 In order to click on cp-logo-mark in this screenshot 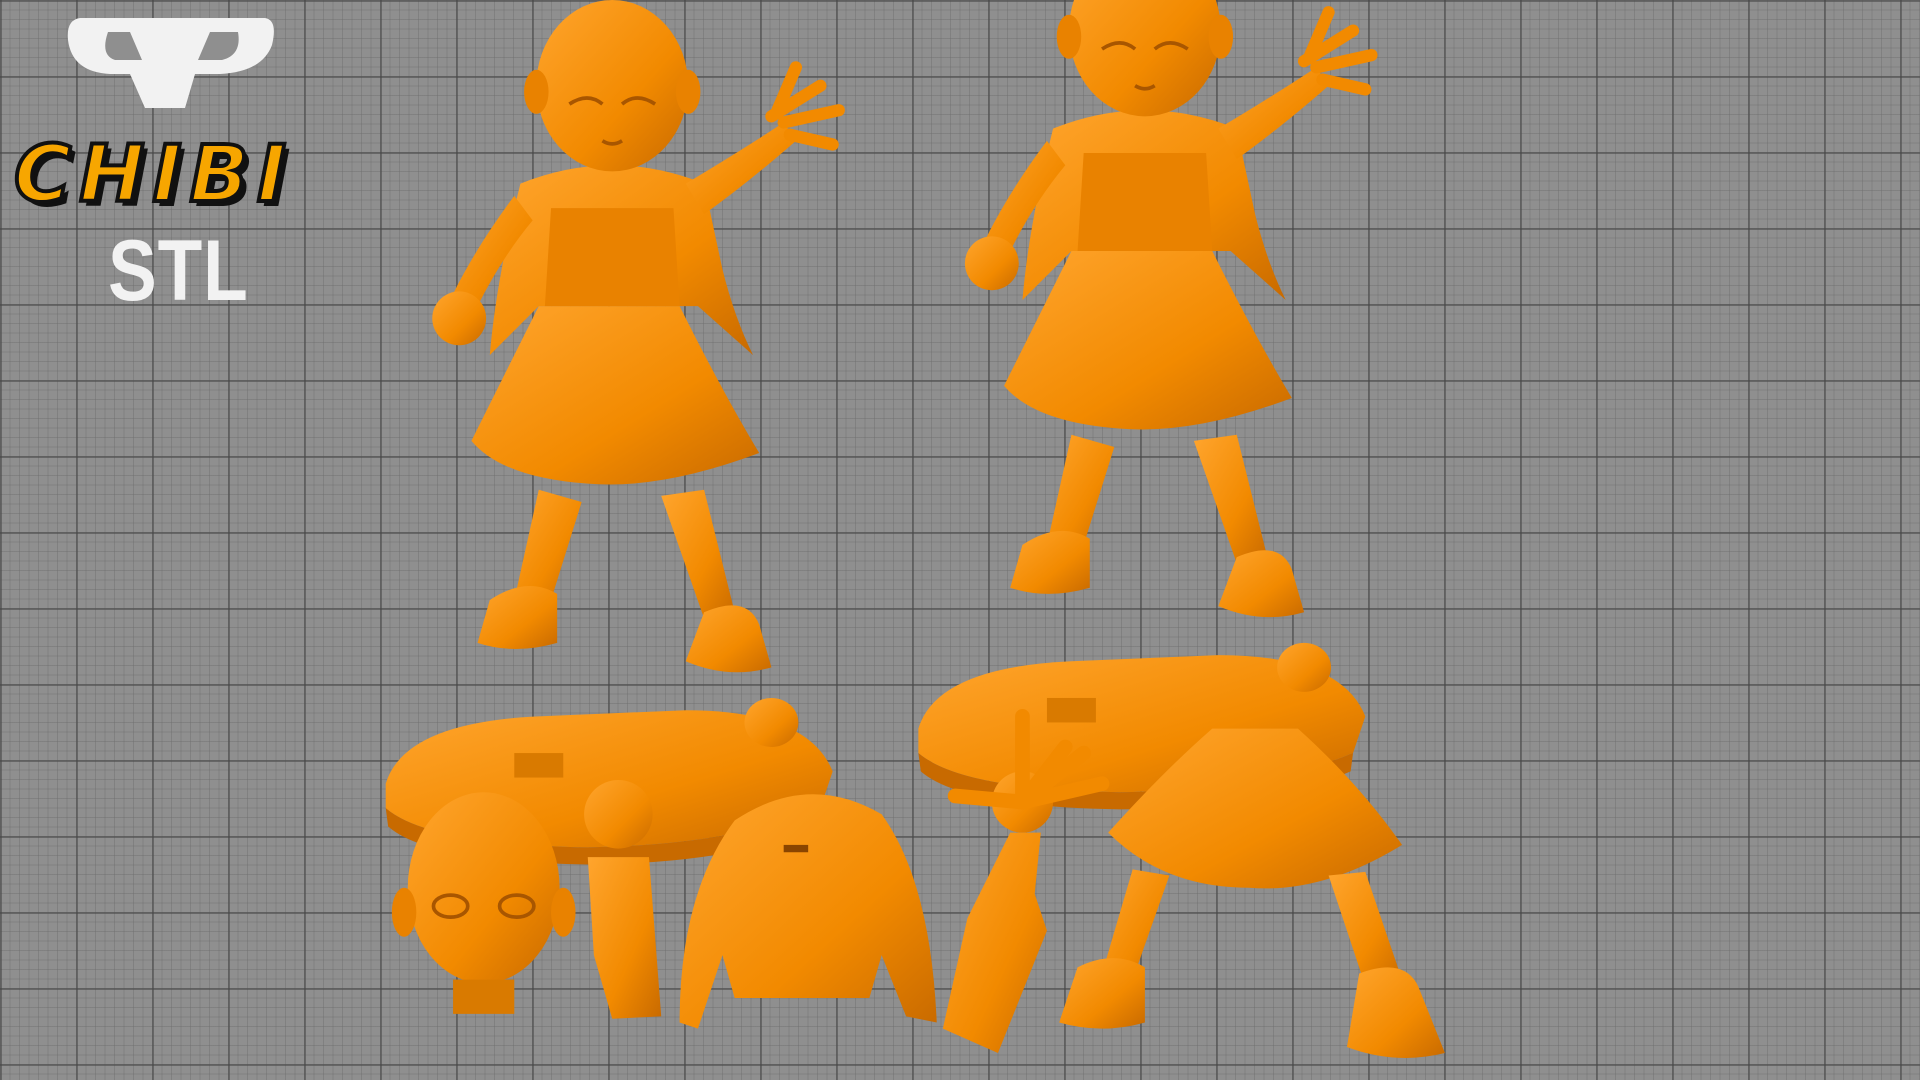, I will do `click(170, 63)`.